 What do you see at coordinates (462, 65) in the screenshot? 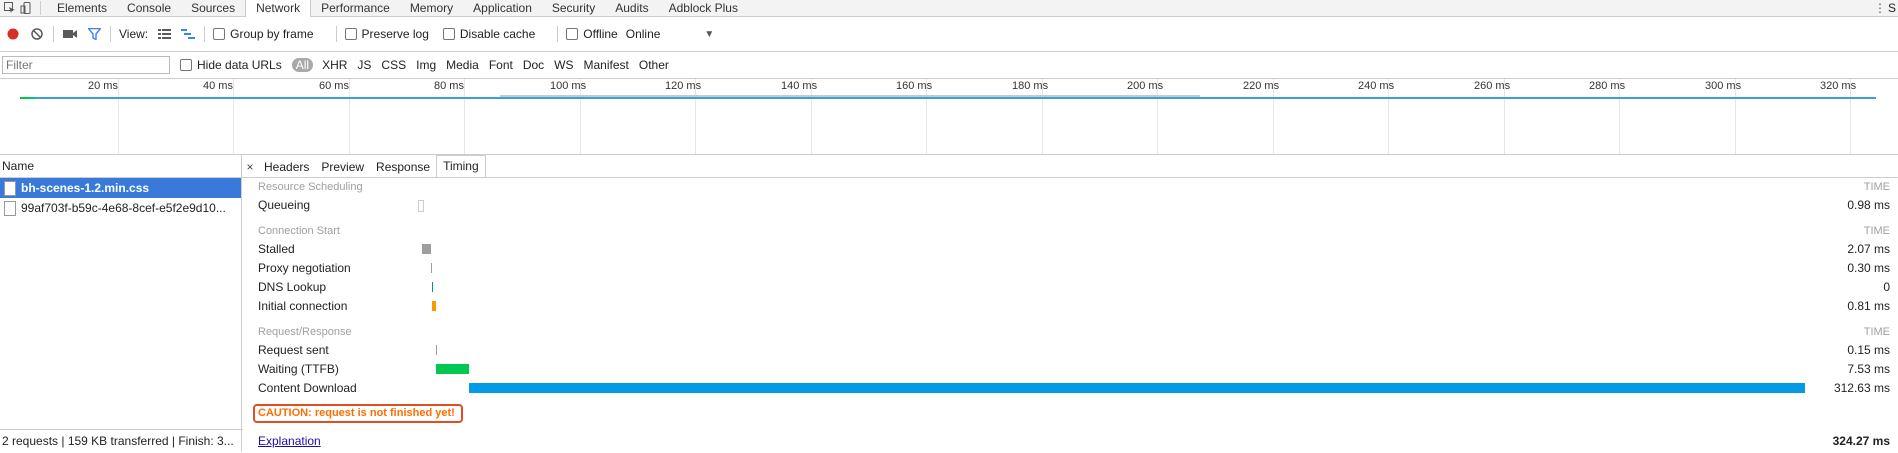
I see `filter-type-media: Media` at bounding box center [462, 65].